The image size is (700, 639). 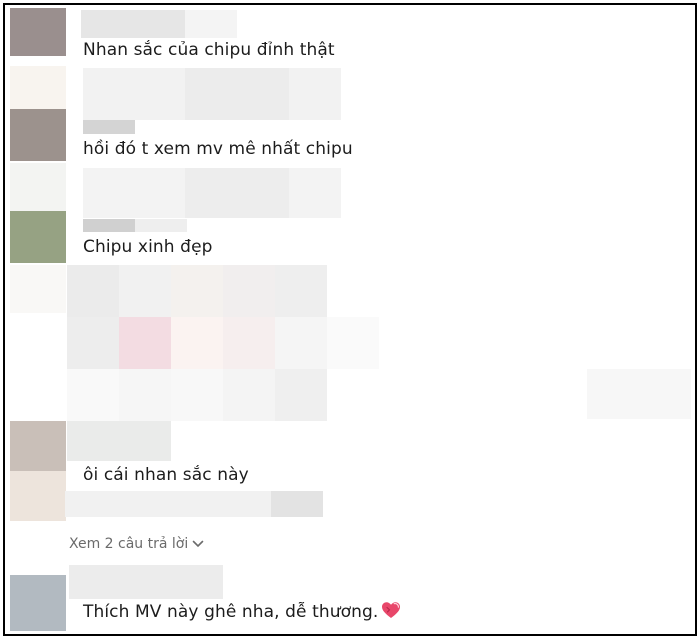 What do you see at coordinates (209, 50) in the screenshot?
I see `comment-text: Nhan sắc của chipu đỉnh thật` at bounding box center [209, 50].